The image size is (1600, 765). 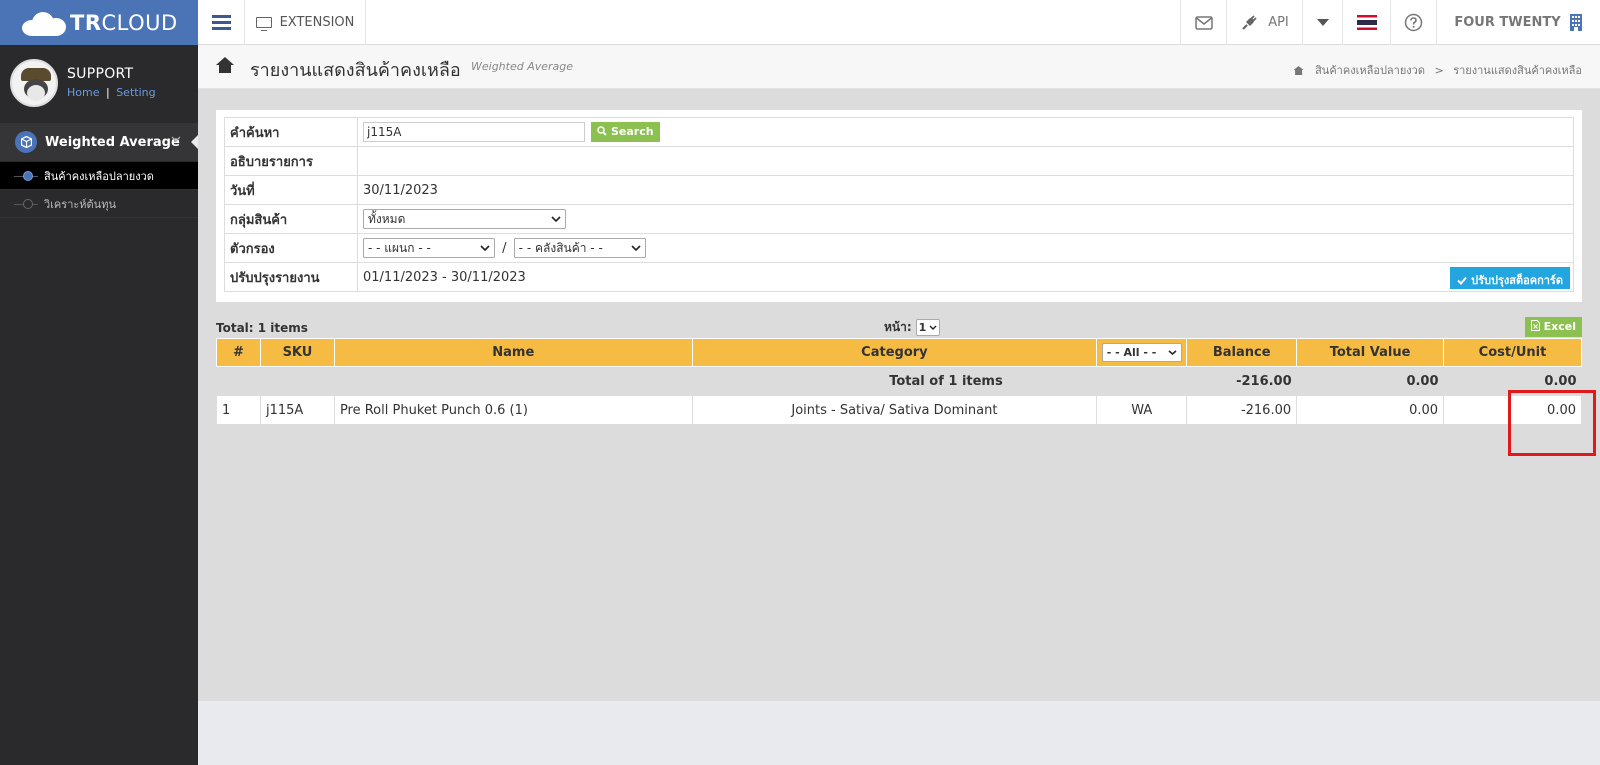 I want to click on api-dropdown-toggle, so click(x=1322, y=22).